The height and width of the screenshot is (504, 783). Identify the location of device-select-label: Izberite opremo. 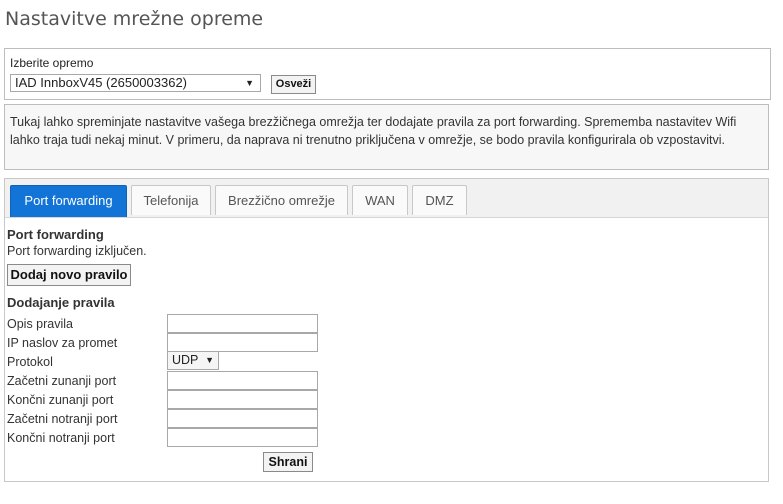
(52, 63).